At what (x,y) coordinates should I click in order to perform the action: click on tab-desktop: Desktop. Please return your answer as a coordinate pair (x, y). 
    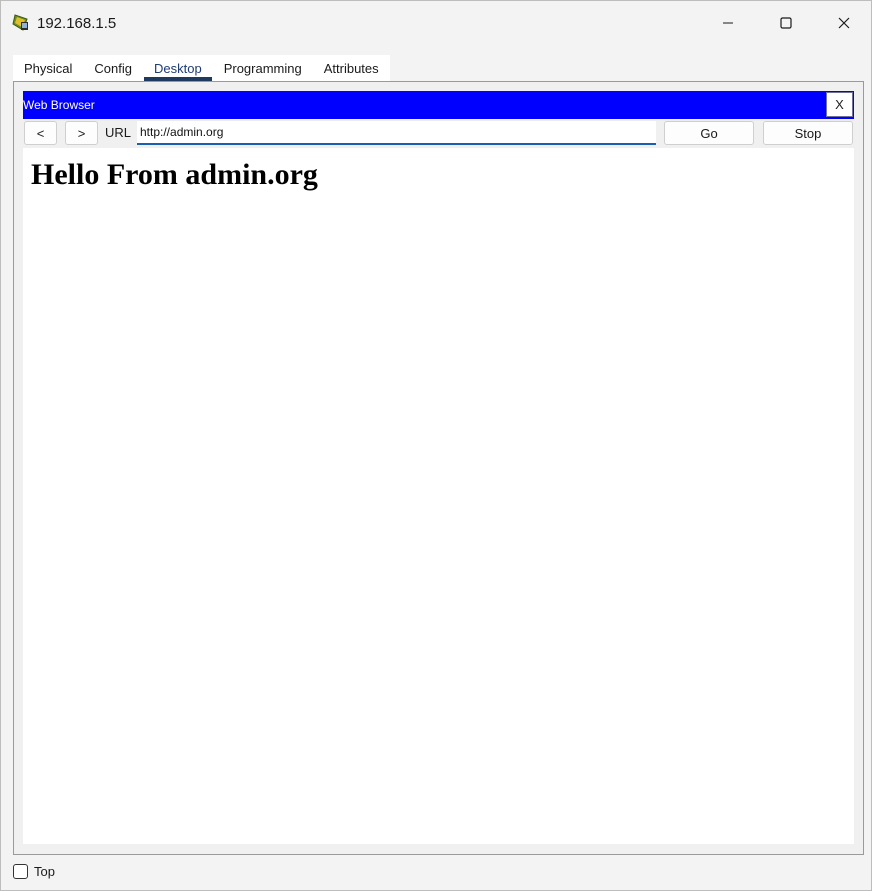
    Looking at the image, I should click on (178, 68).